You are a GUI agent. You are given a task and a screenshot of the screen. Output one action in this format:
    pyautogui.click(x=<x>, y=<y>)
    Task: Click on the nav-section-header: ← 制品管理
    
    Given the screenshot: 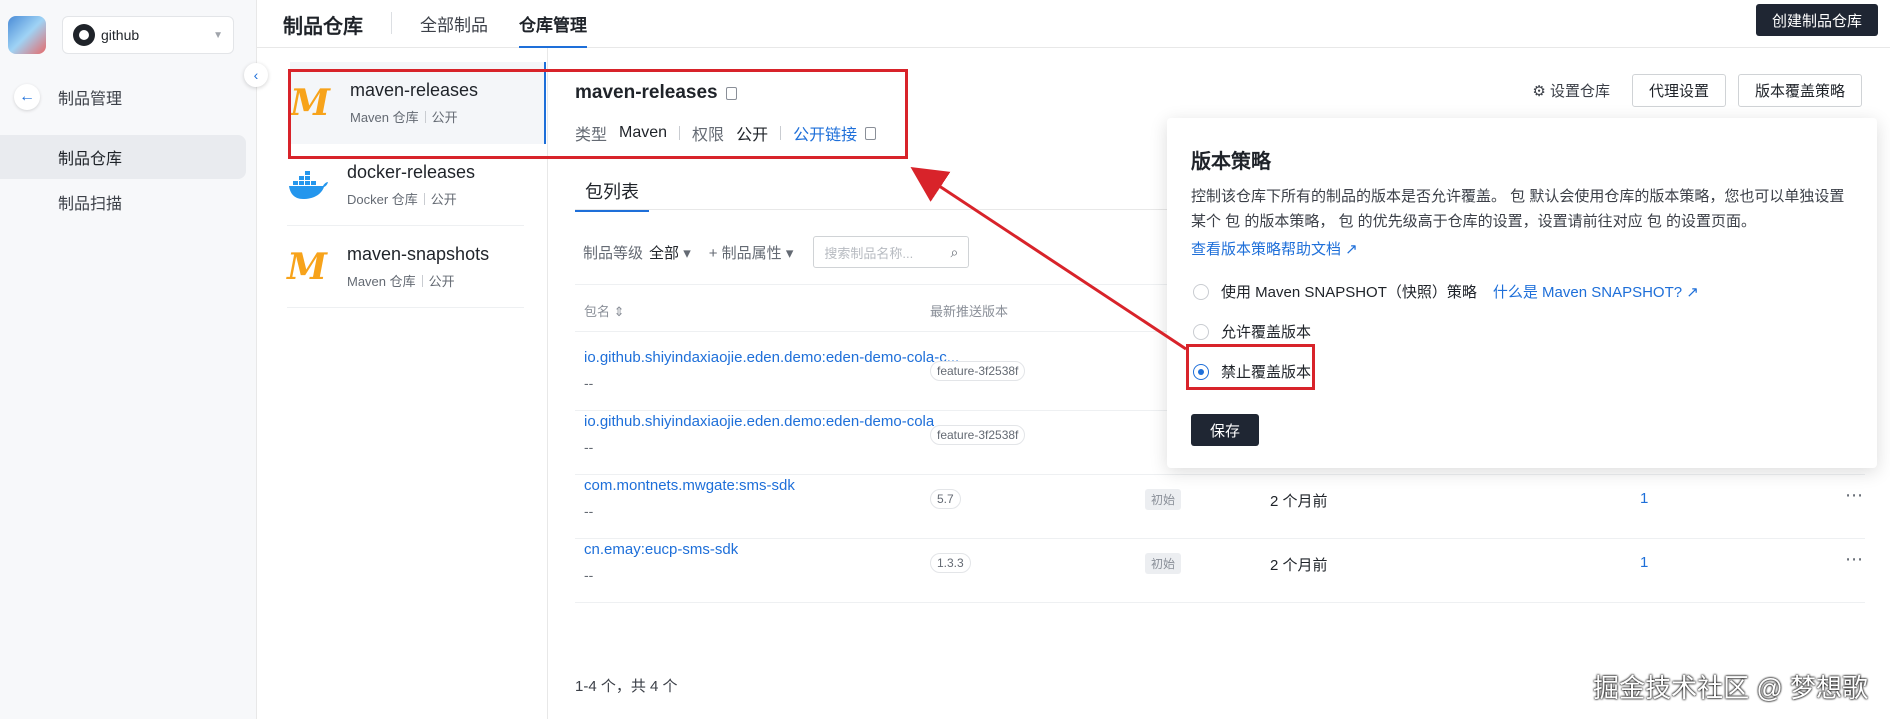 What is the action you would take?
    pyautogui.click(x=68, y=97)
    